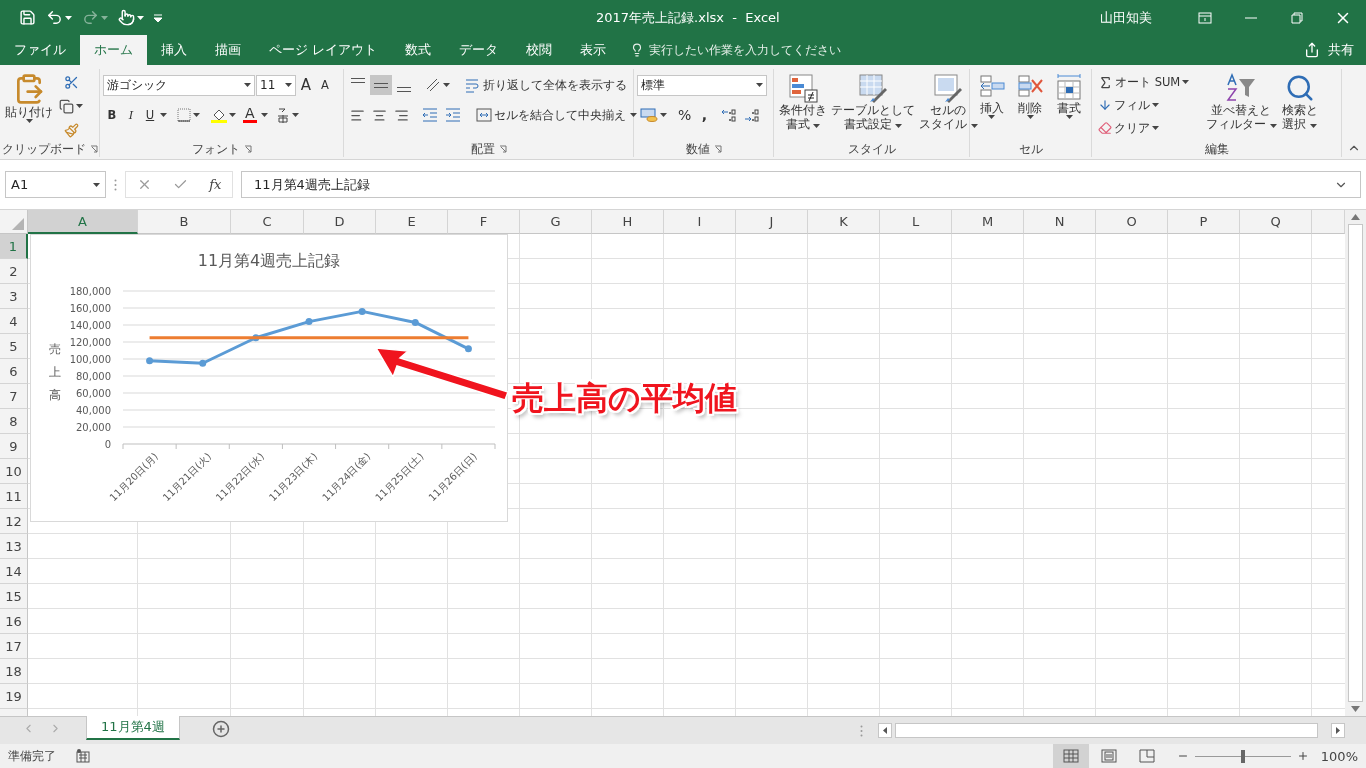 The height and width of the screenshot is (768, 1366). What do you see at coordinates (90, 308) in the screenshot?
I see `y-tick-label: 160,000` at bounding box center [90, 308].